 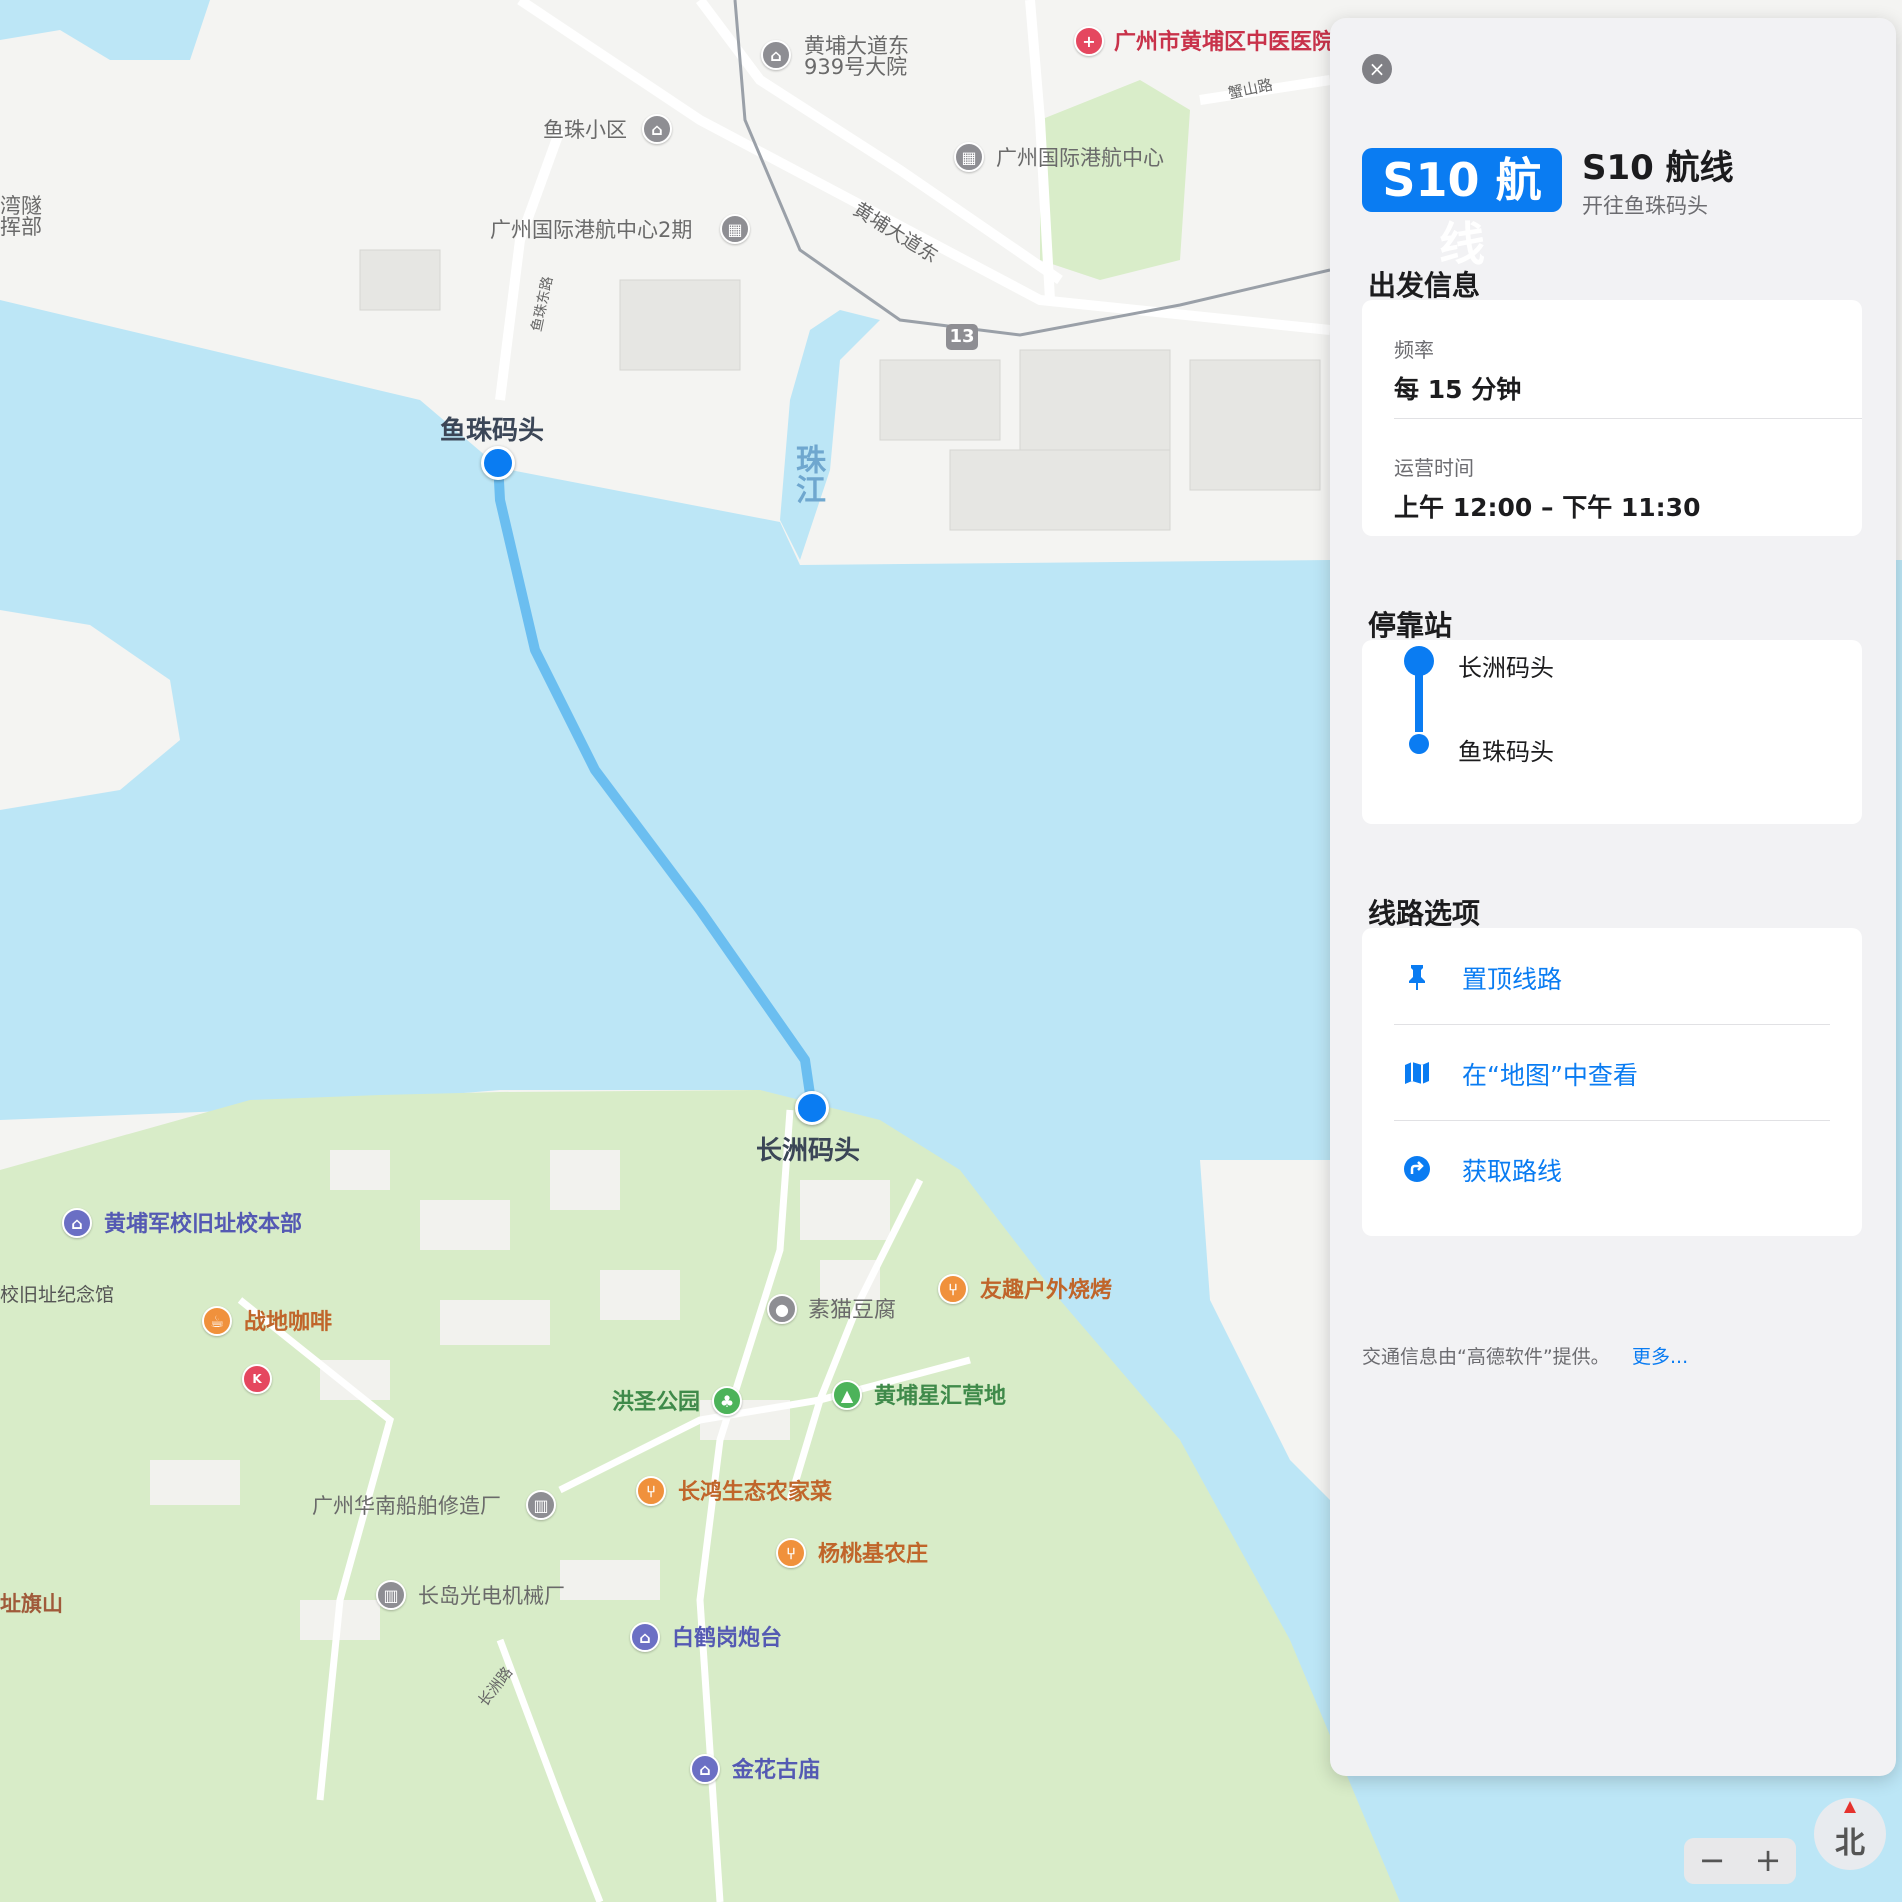 I want to click on pin-route-option: 置顶线路, so click(x=1612, y=976).